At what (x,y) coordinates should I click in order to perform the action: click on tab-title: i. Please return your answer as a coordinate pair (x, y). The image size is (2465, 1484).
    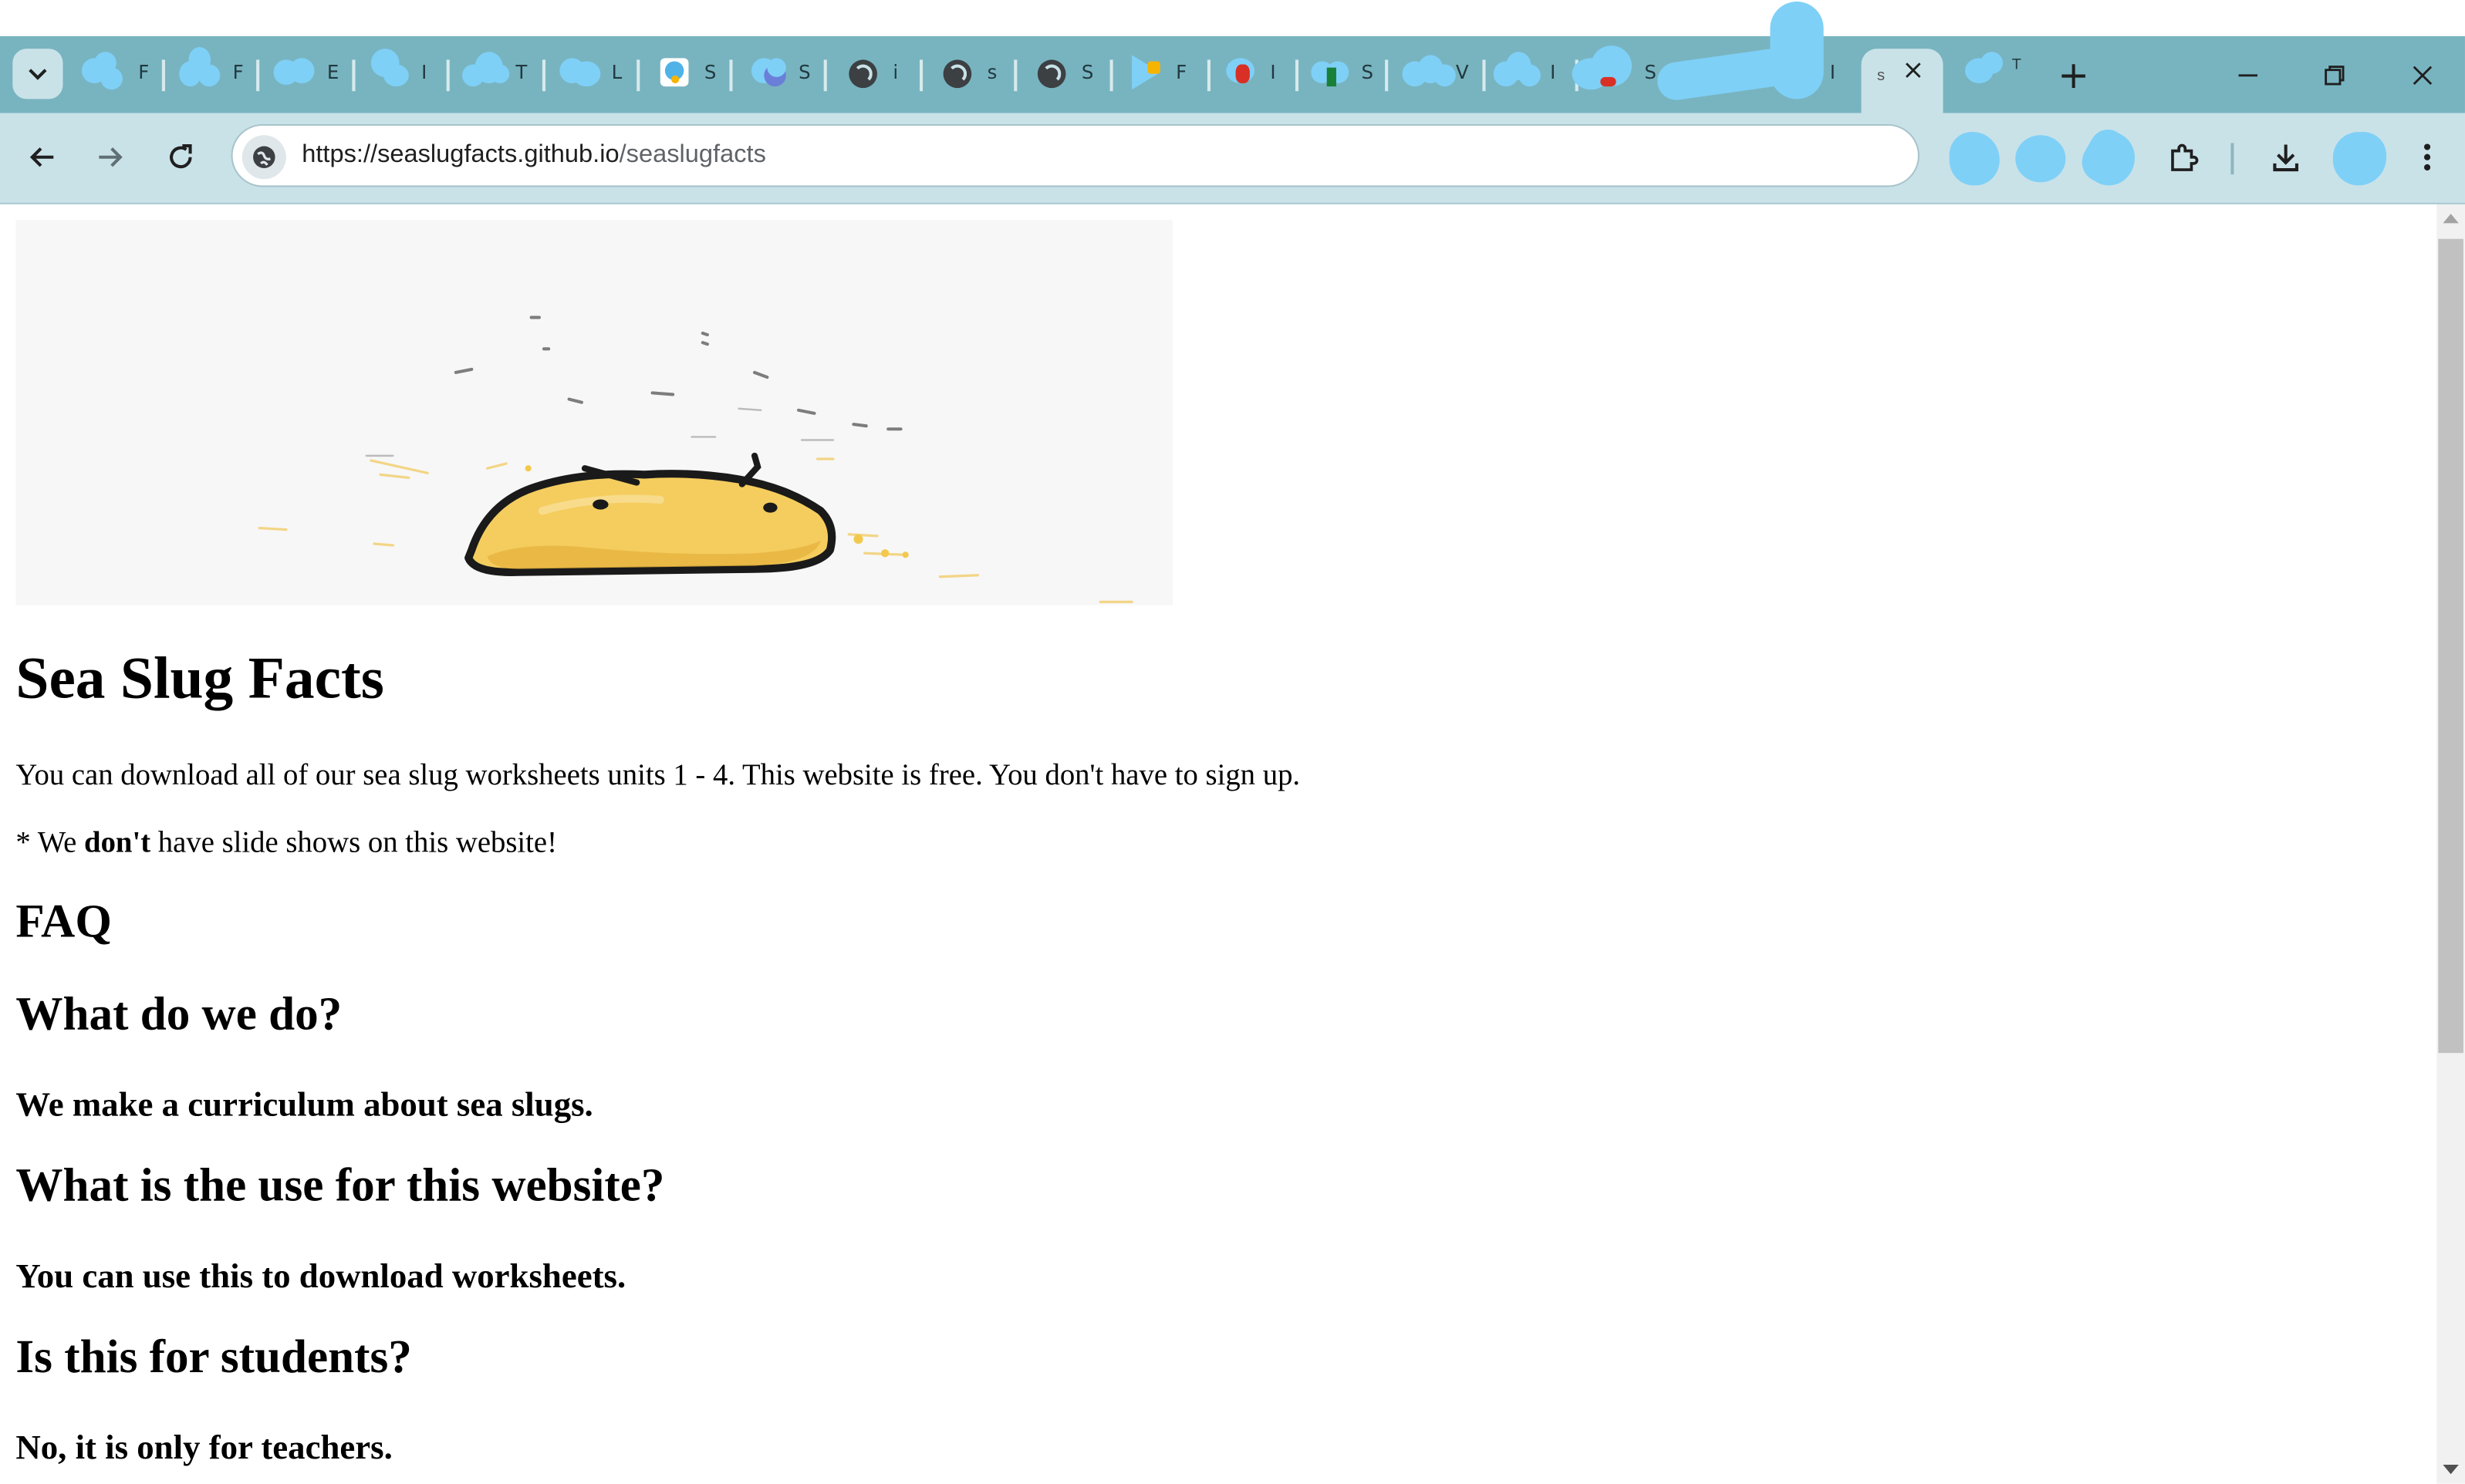
    Looking at the image, I should click on (895, 72).